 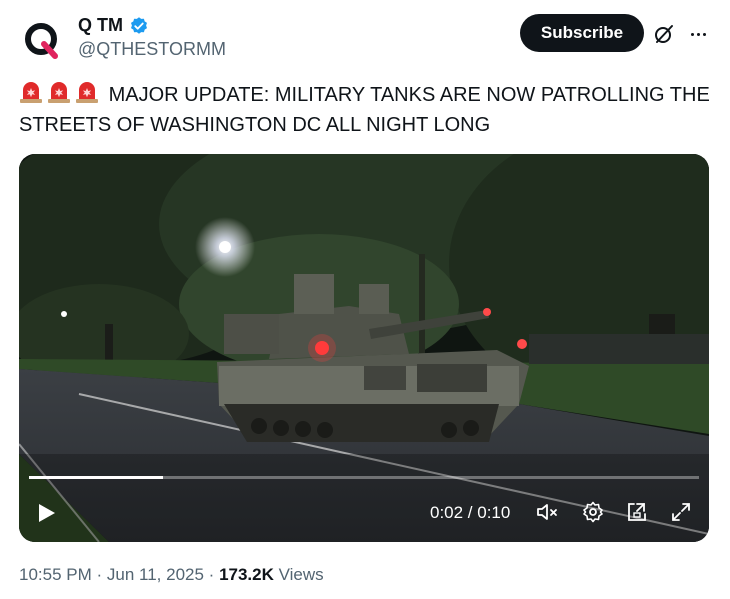 I want to click on avatar-q-logo, so click(x=41, y=41).